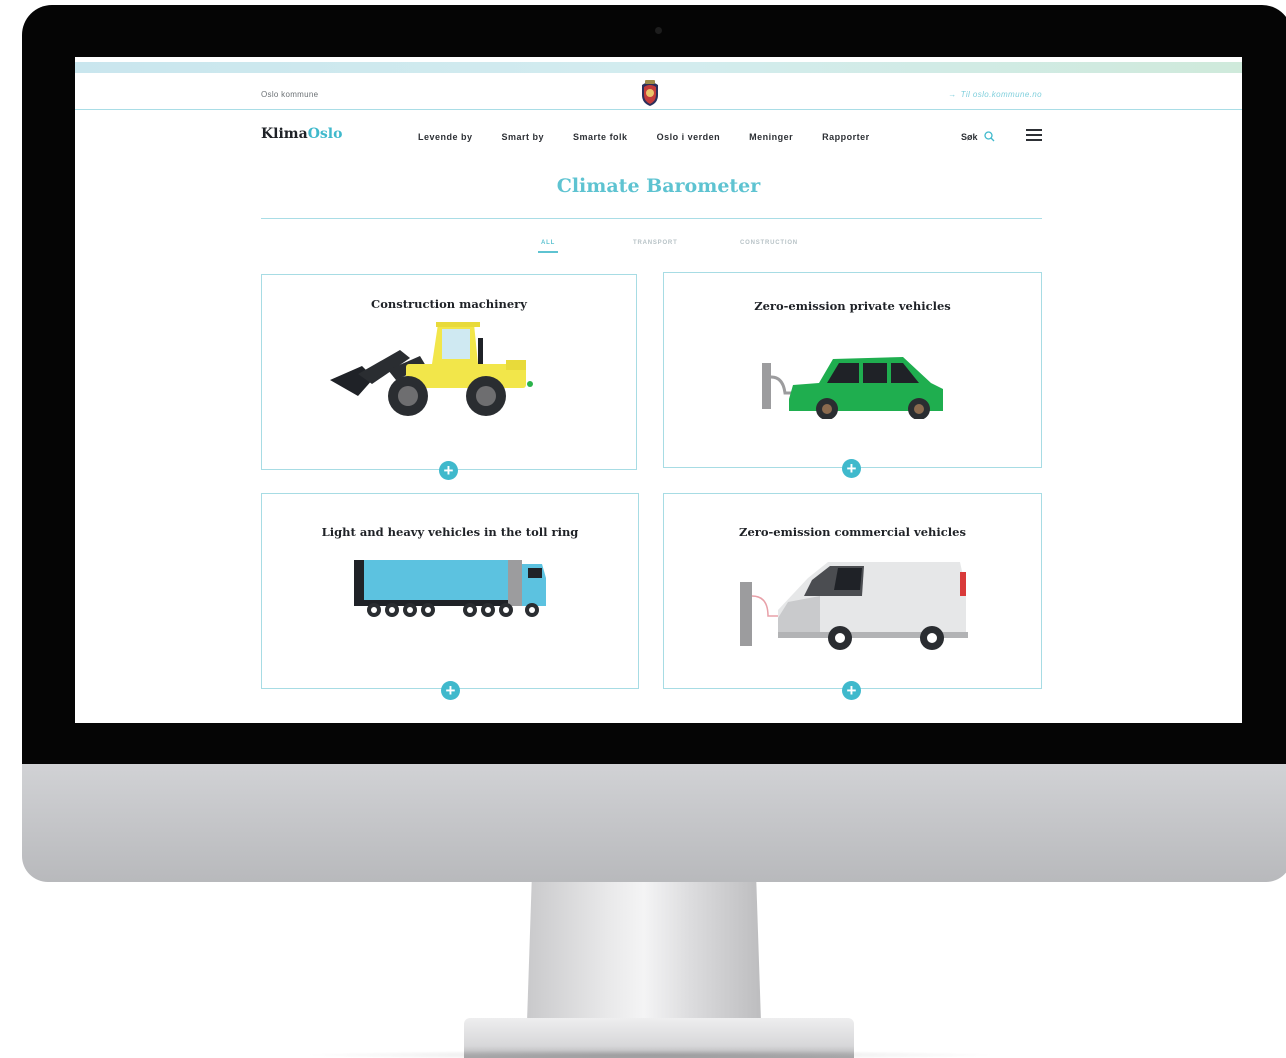 This screenshot has height=1058, width=1286. Describe the element at coordinates (1001, 94) in the screenshot. I see `external-link-label: Til oslo.kommune.no` at that location.